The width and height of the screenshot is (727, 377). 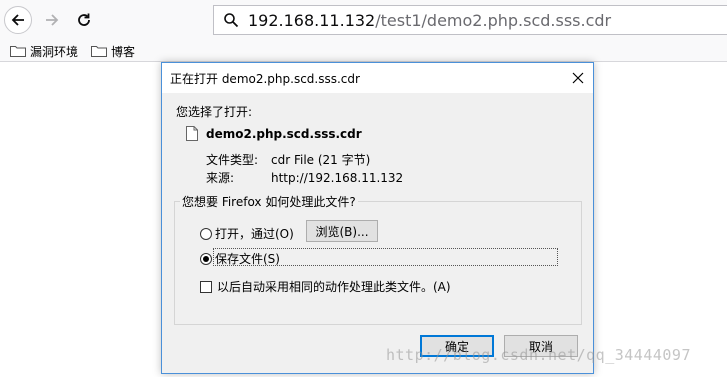 I want to click on reload-icon, so click(x=84, y=19).